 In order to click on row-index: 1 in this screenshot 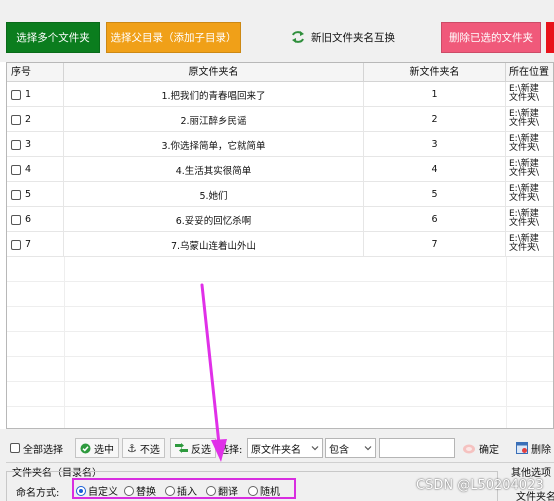, I will do `click(28, 94)`.